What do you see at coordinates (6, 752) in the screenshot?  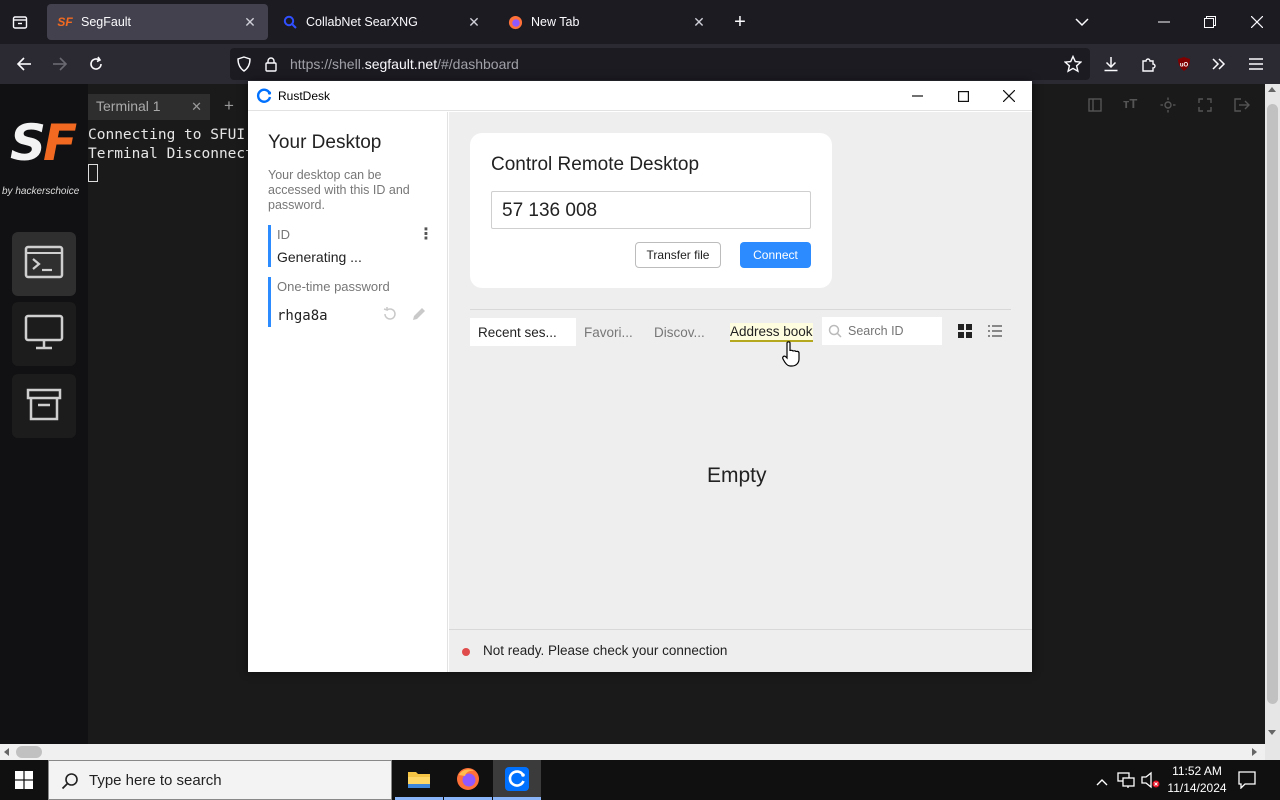 I see `scroll-left-arrow-icon` at bounding box center [6, 752].